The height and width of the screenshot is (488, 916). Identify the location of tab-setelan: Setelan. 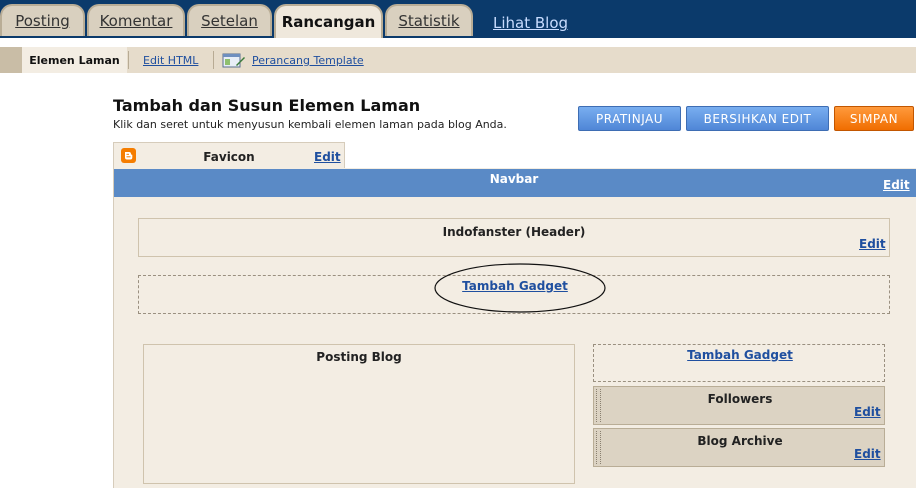
(229, 20).